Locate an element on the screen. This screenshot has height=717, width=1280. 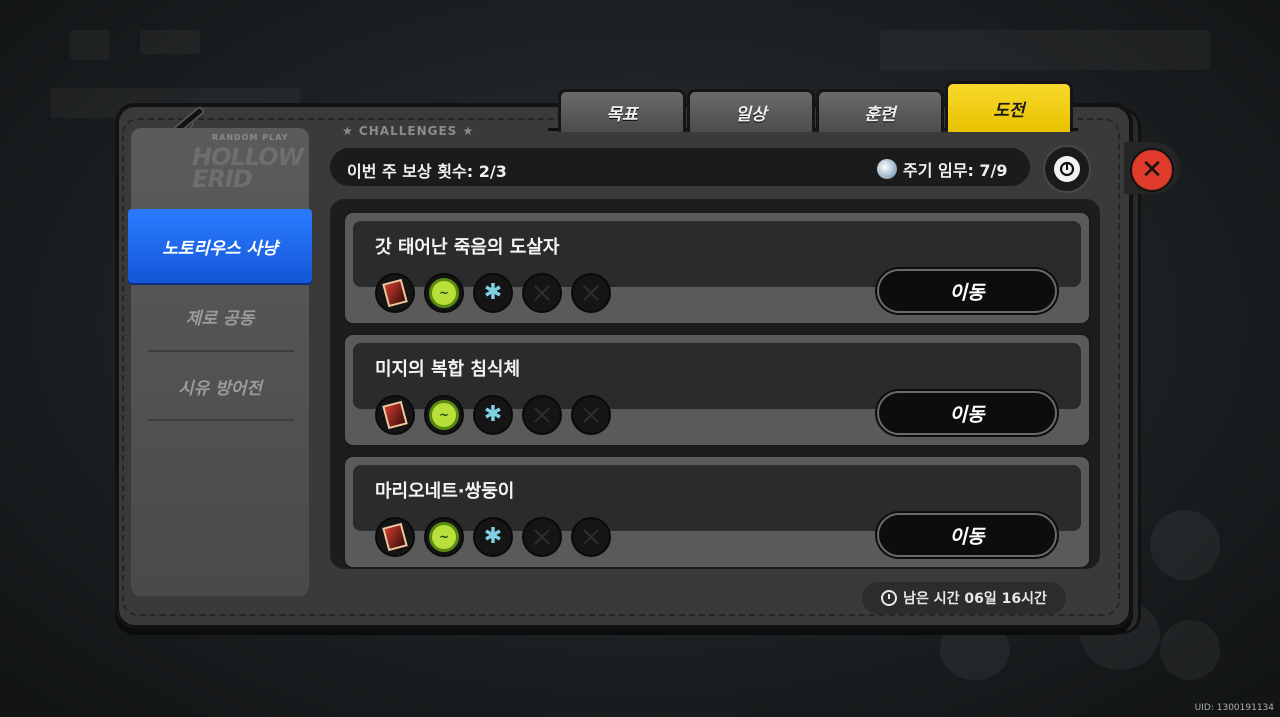
tab-training: 훈련 is located at coordinates (880, 110).